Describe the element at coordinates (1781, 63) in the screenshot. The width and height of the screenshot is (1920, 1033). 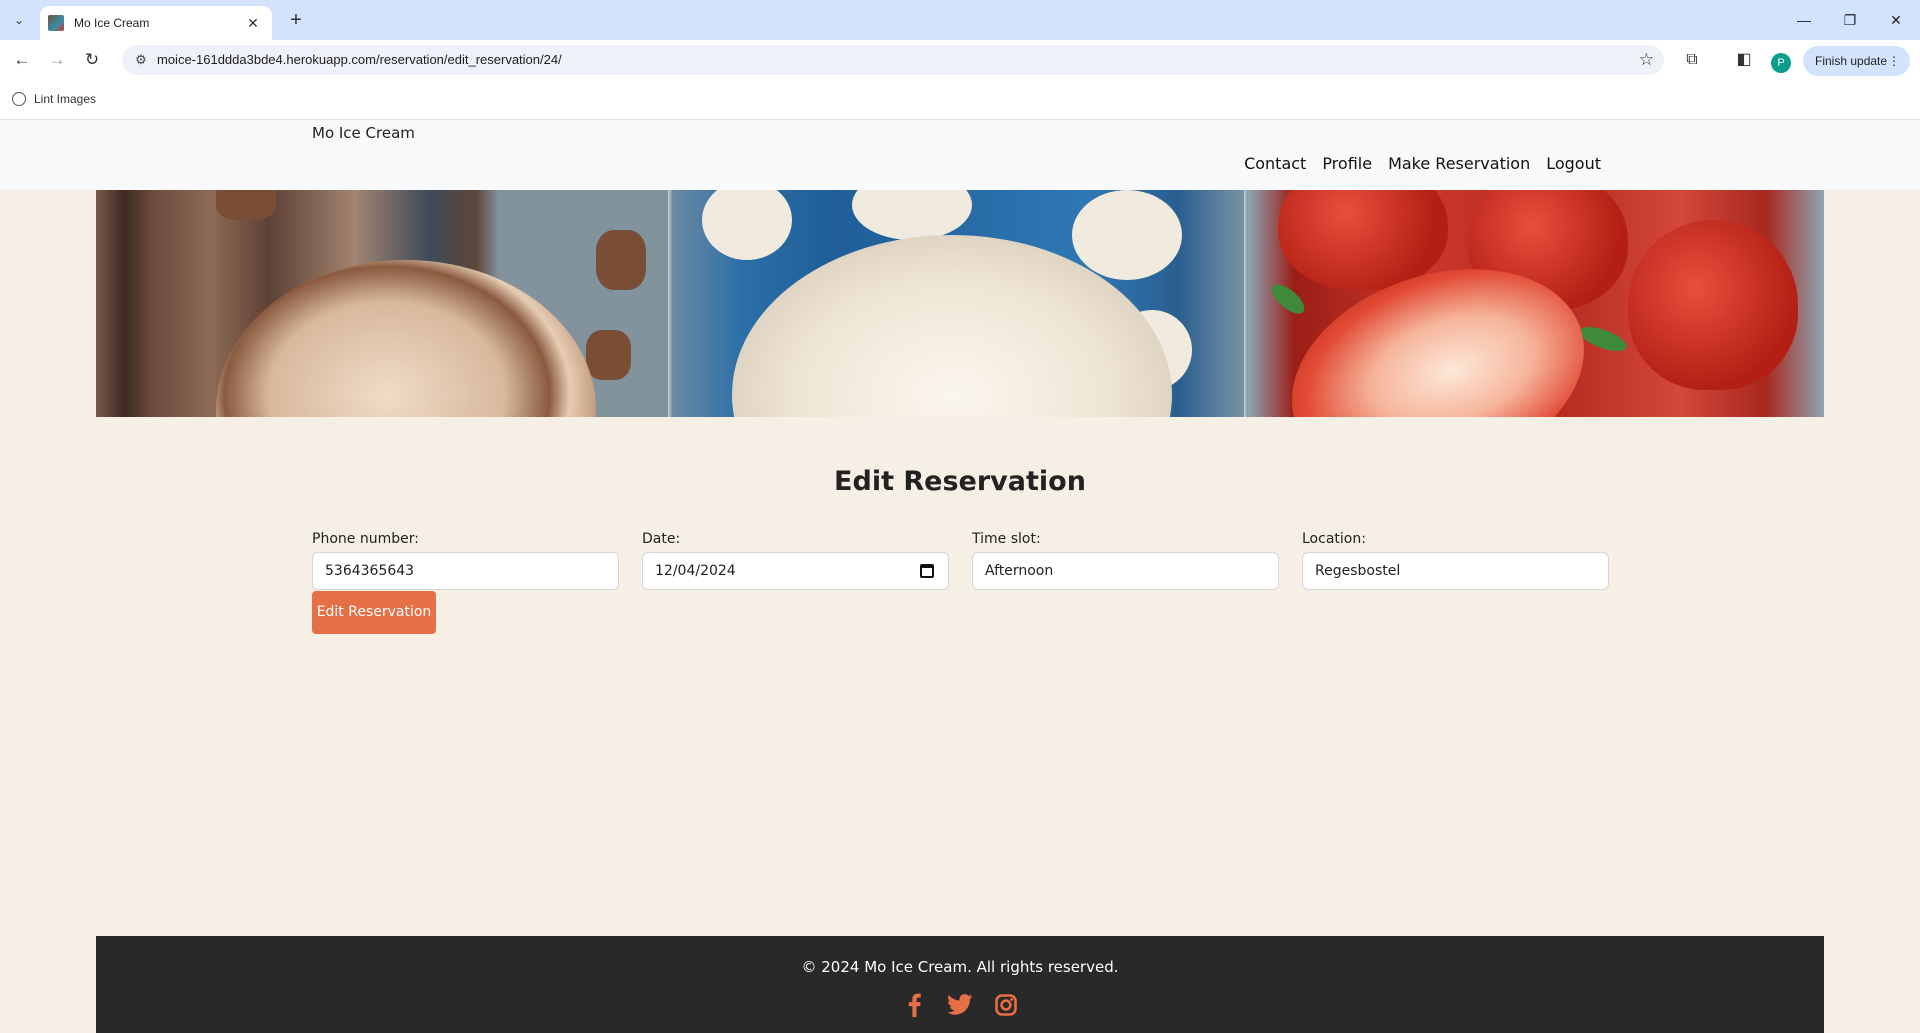
I see `profile-avatar: P` at that location.